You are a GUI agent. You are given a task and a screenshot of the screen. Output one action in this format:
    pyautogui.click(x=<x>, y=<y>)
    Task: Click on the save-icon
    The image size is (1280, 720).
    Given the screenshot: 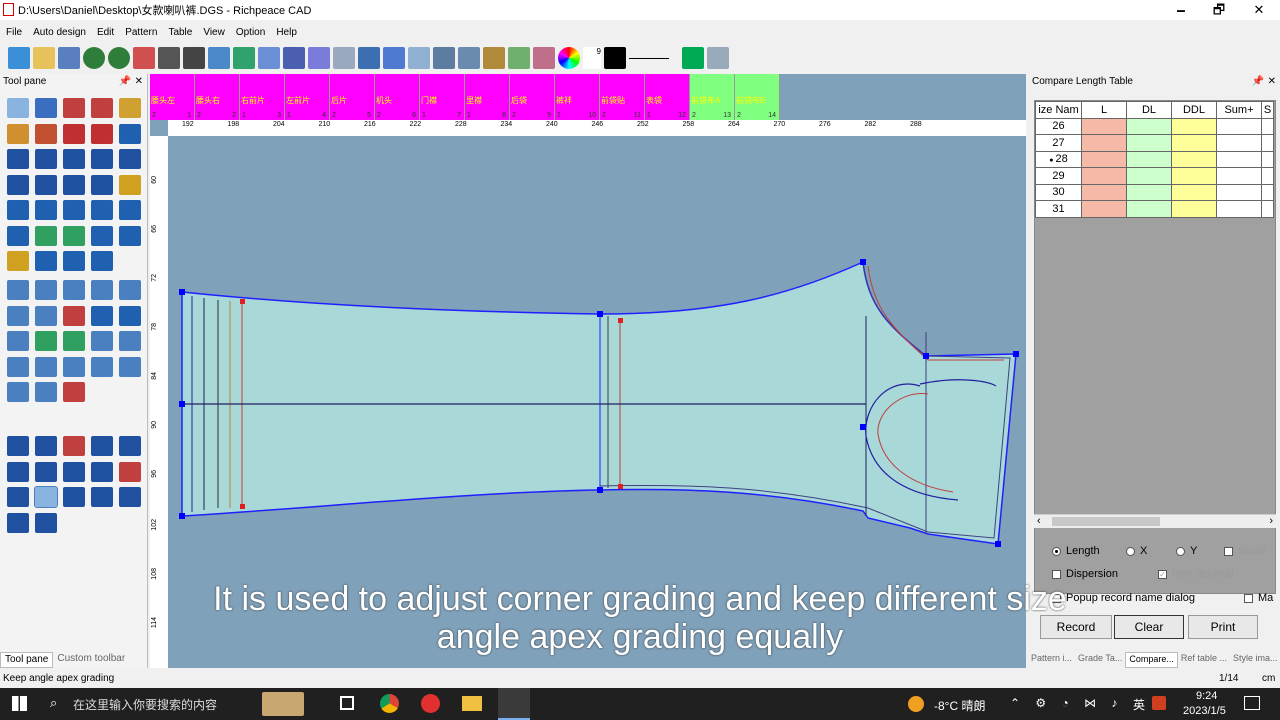 What is the action you would take?
    pyautogui.click(x=69, y=58)
    